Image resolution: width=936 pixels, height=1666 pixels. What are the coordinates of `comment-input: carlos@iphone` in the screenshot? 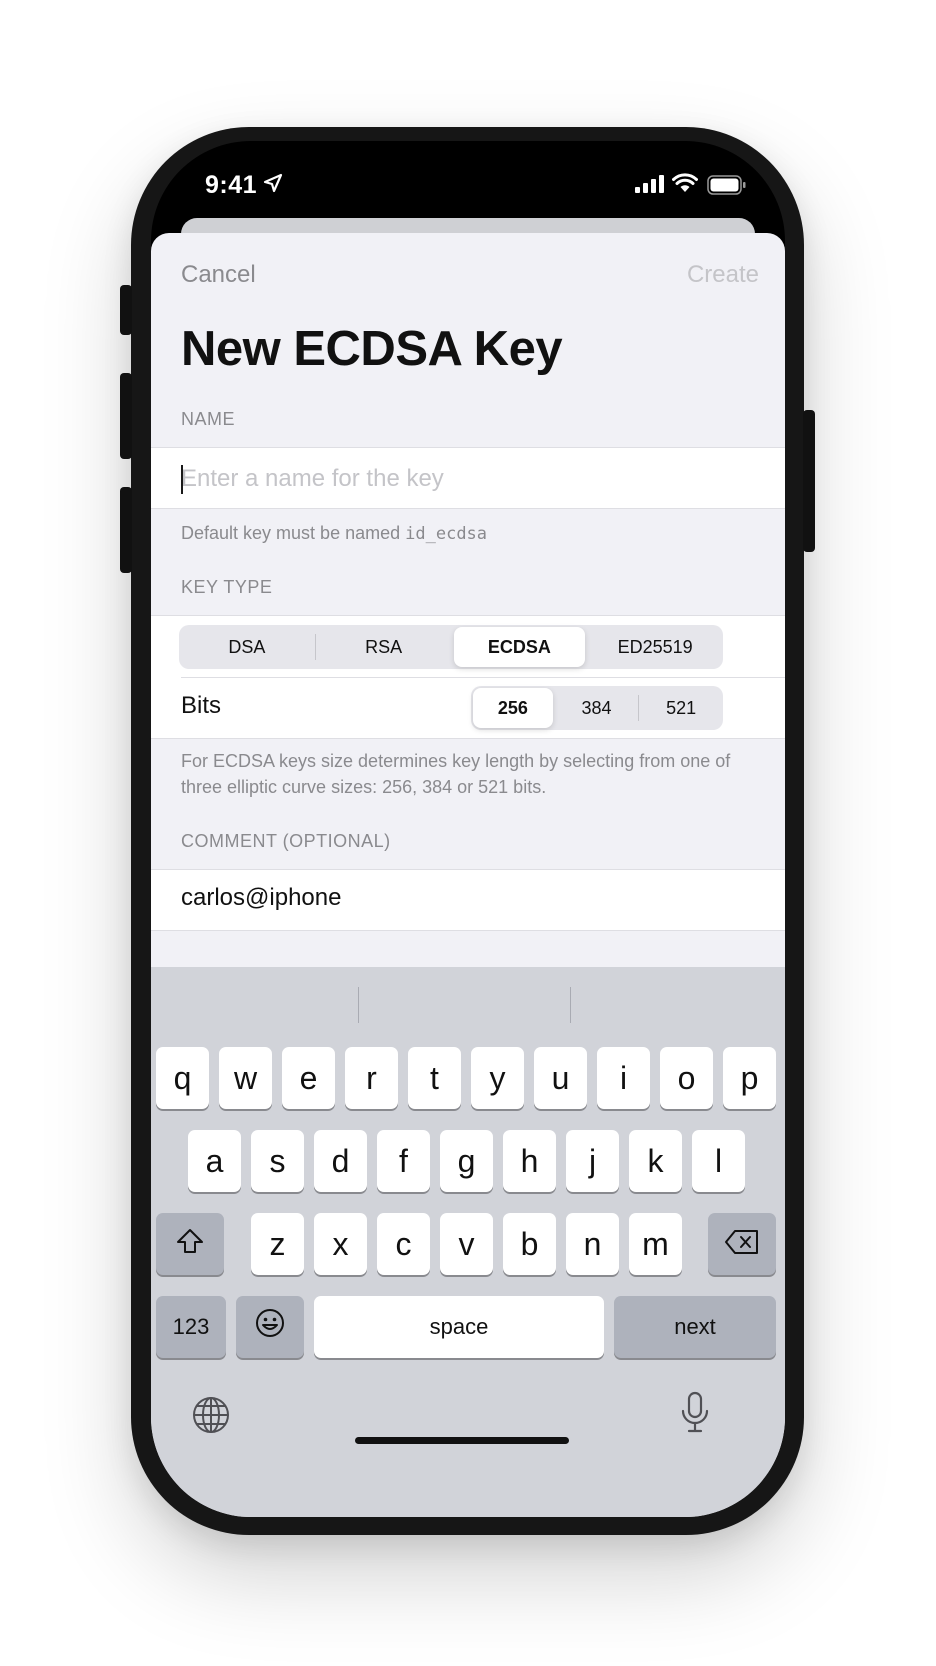 It's located at (261, 898).